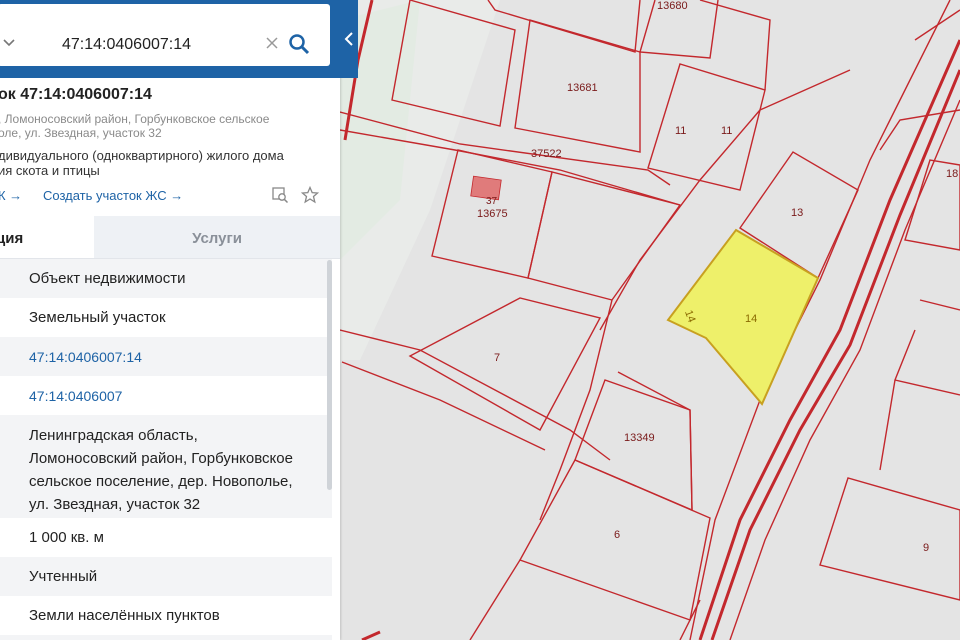 The height and width of the screenshot is (640, 960). Describe the element at coordinates (680, 131) in the screenshot. I see `parcel-label-11a: 11` at that location.